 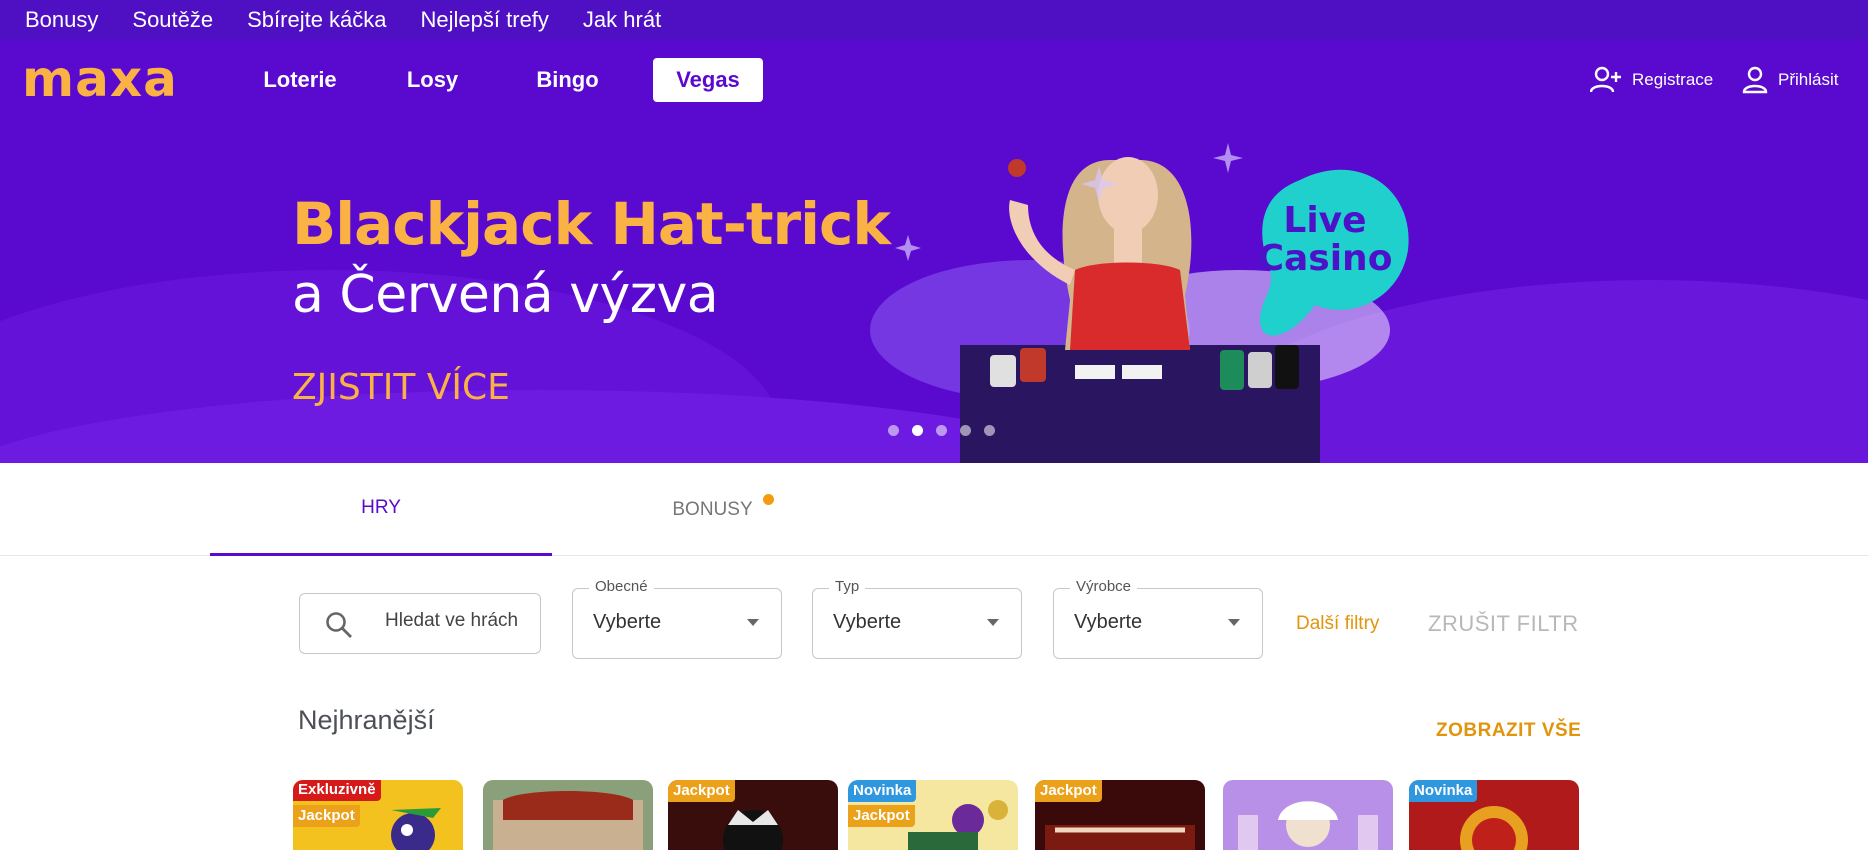 What do you see at coordinates (172, 20) in the screenshot?
I see `top-link-souteze: Soutěže` at bounding box center [172, 20].